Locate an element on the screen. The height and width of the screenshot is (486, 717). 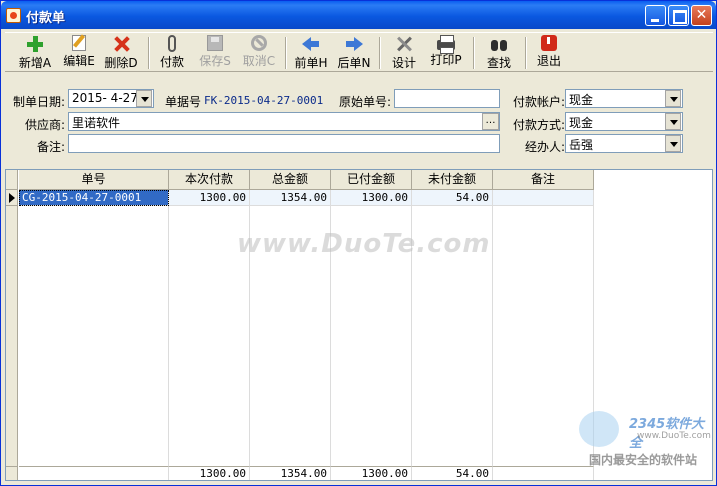
account-value: 现金 is located at coordinates (581, 100).